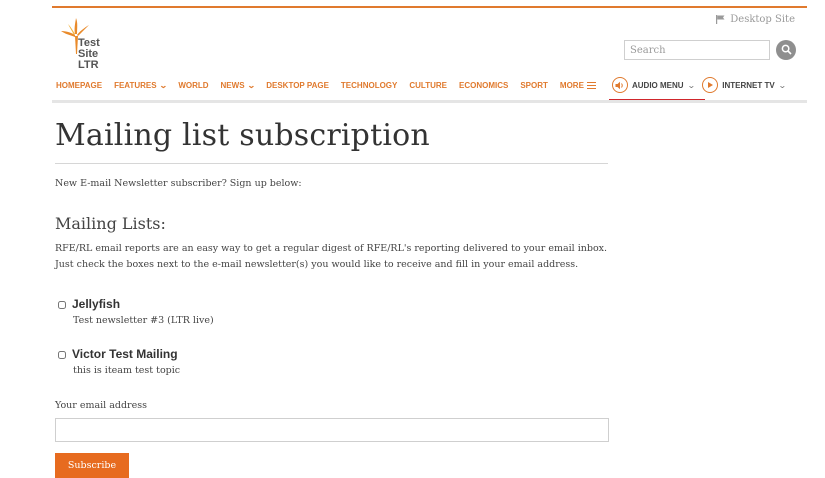 The height and width of the screenshot is (478, 825). What do you see at coordinates (125, 354) in the screenshot?
I see `newsletter-name: Victor Test Mailing` at bounding box center [125, 354].